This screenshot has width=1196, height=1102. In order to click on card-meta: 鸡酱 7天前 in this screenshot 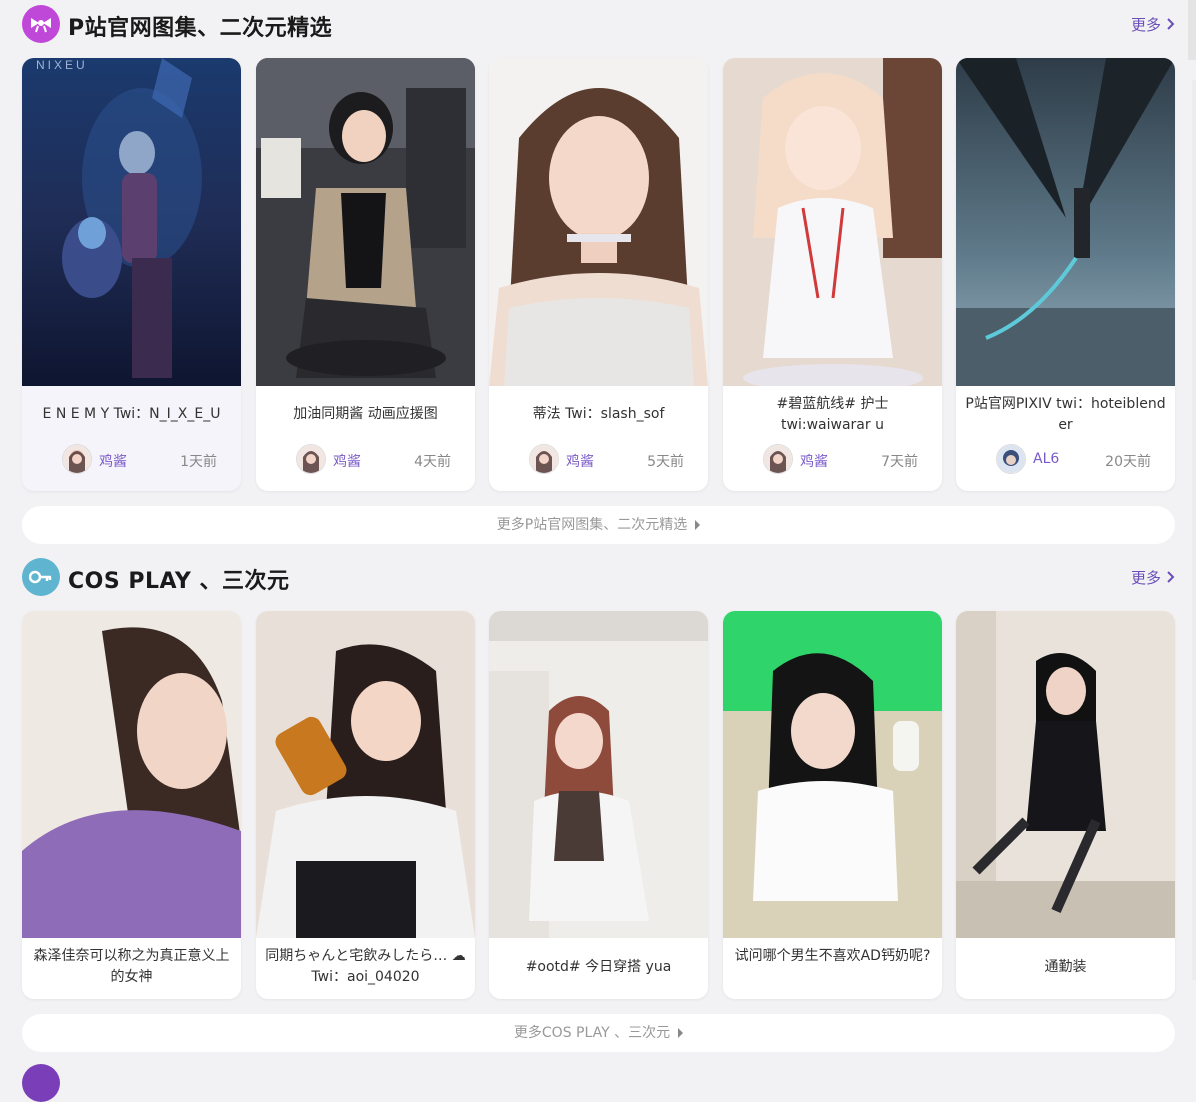, I will do `click(832, 460)`.